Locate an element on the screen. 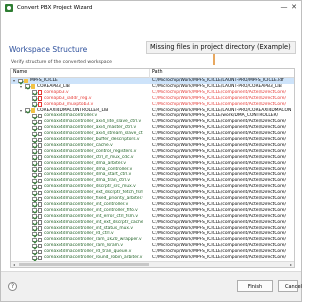  close-button: ✕ is located at coordinates (294, 7).